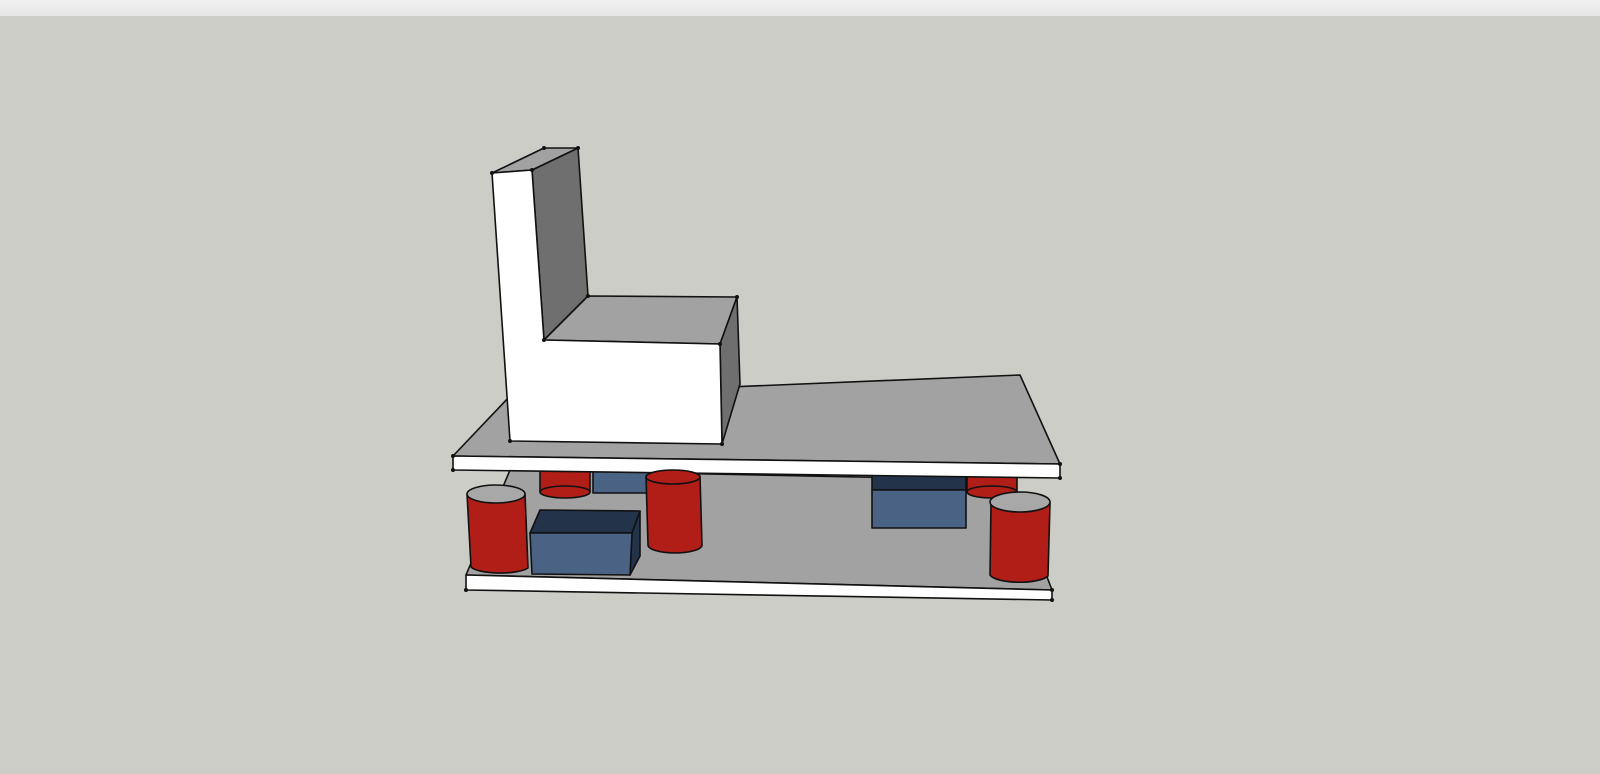  Describe the element at coordinates (621, 481) in the screenshot. I see `blue-box-back` at that location.